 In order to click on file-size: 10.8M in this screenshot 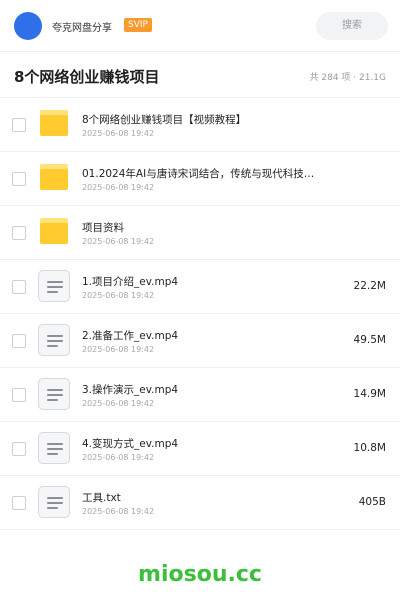, I will do `click(369, 448)`.